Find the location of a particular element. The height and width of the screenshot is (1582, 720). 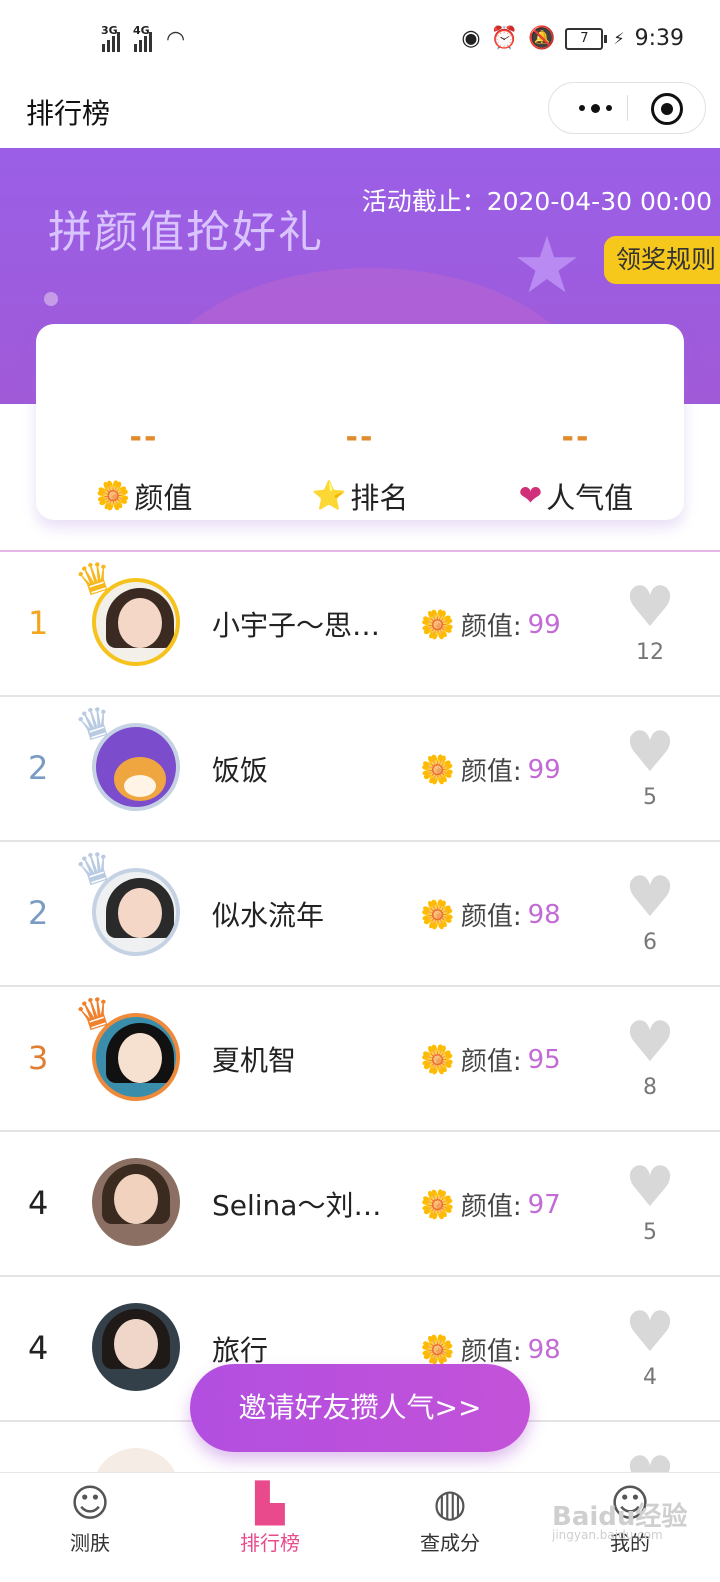

alarm-icon: ⏰ is located at coordinates (504, 38).